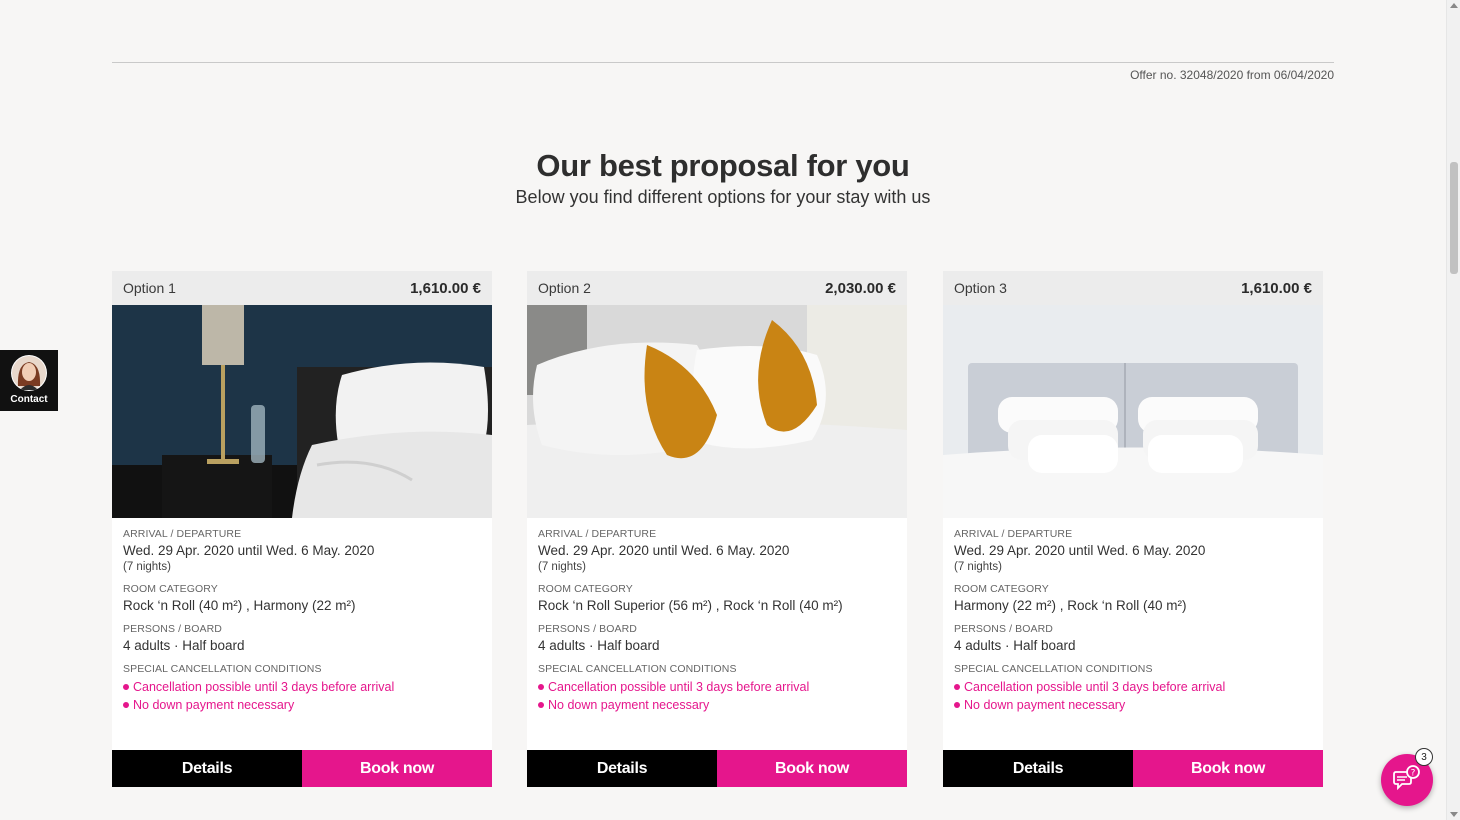 This screenshot has height=820, width=1460. Describe the element at coordinates (723, 165) in the screenshot. I see `page-title: Our best proposal for you` at that location.